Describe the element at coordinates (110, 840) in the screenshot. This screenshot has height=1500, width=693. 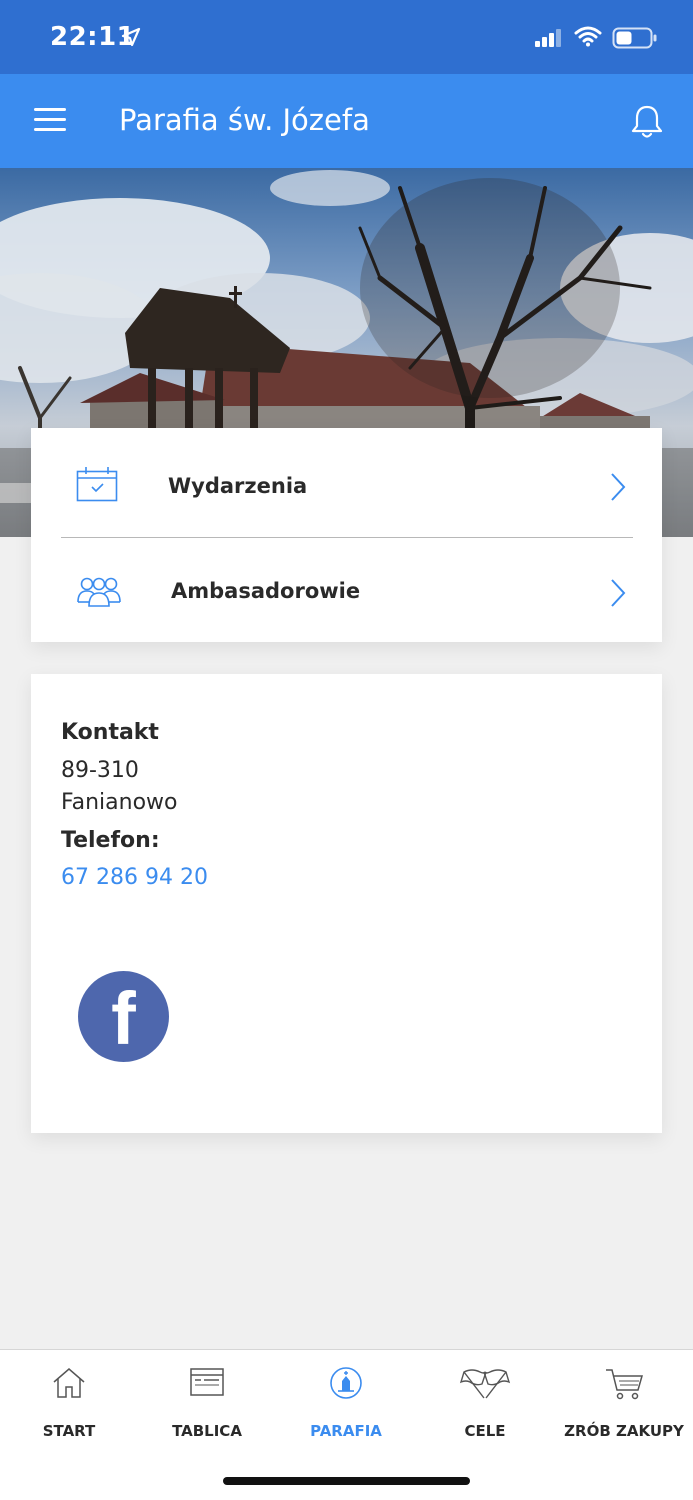
I see `phone-label: Telefon:` at that location.